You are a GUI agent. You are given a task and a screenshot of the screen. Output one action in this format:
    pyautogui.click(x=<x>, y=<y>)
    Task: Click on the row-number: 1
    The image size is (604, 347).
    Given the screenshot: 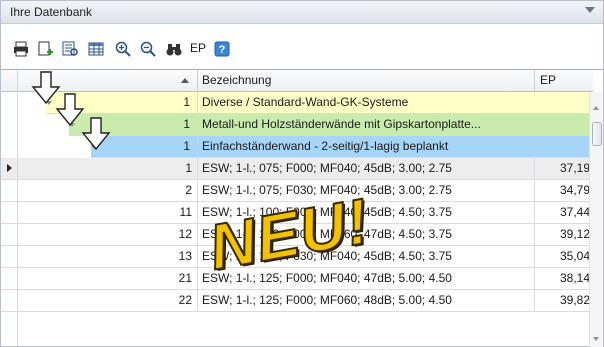 What is the action you would take?
    pyautogui.click(x=188, y=168)
    